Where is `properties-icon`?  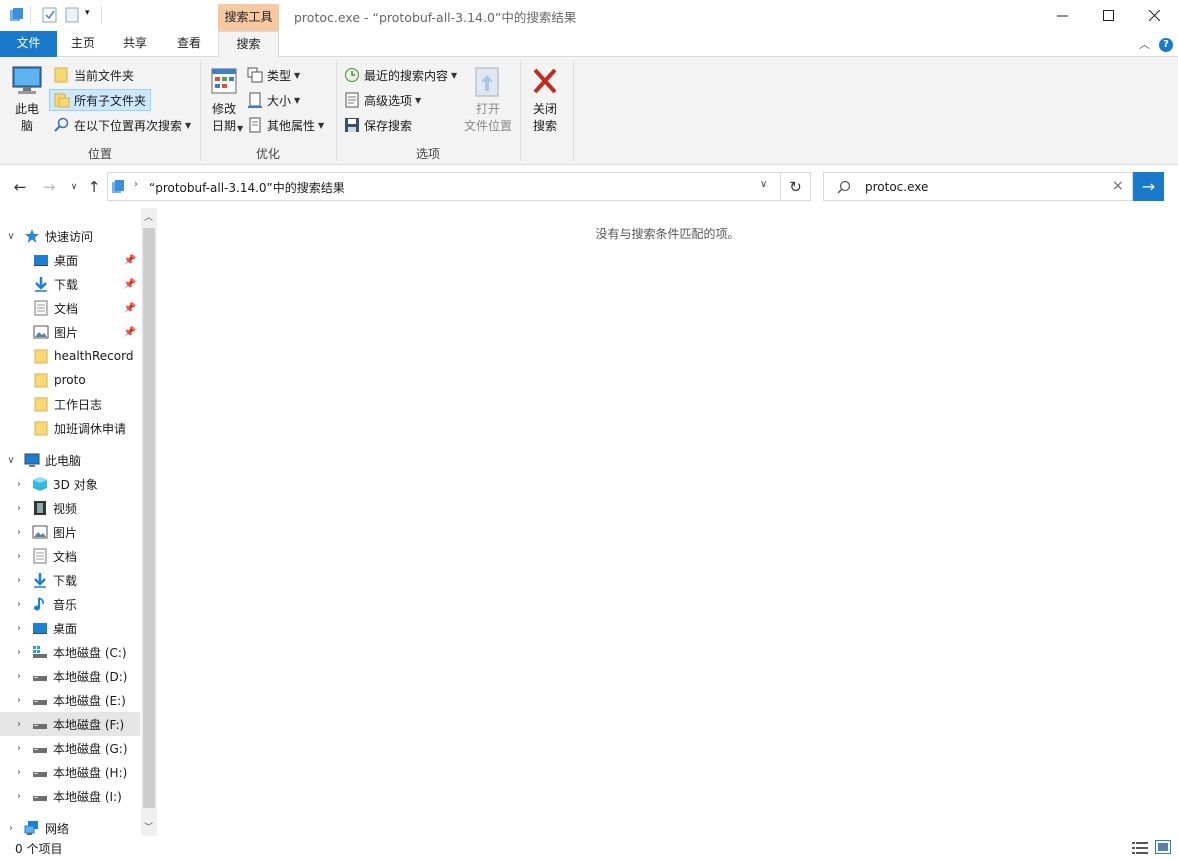 properties-icon is located at coordinates (50, 16).